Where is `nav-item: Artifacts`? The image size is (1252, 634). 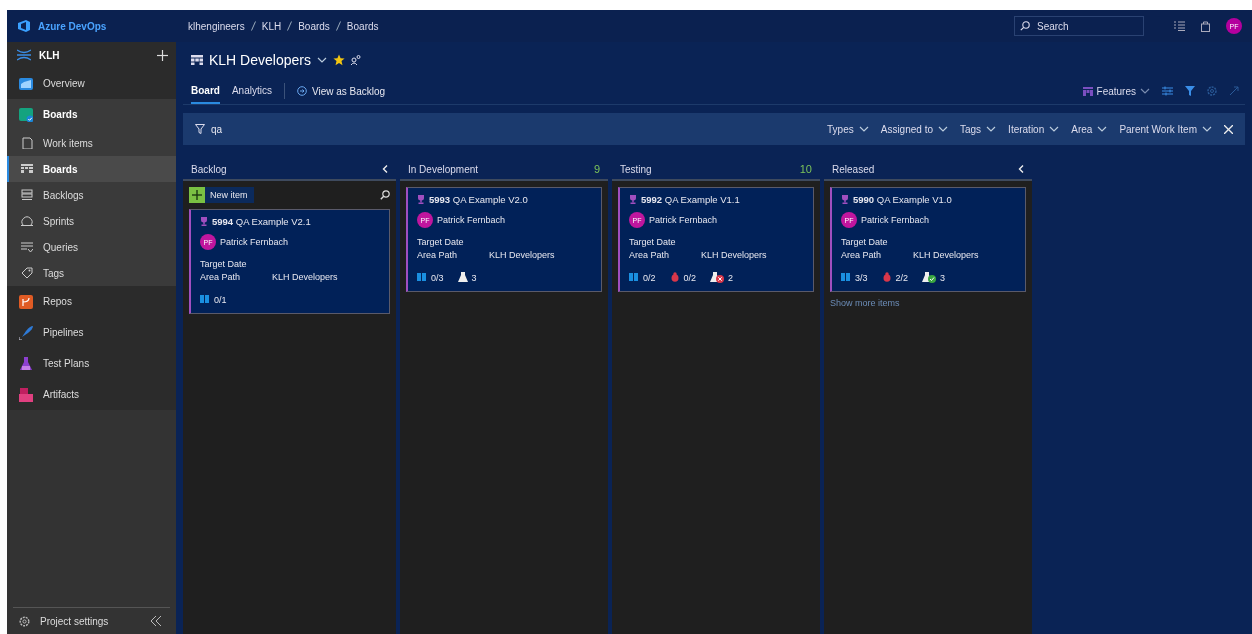 nav-item: Artifacts is located at coordinates (91, 394).